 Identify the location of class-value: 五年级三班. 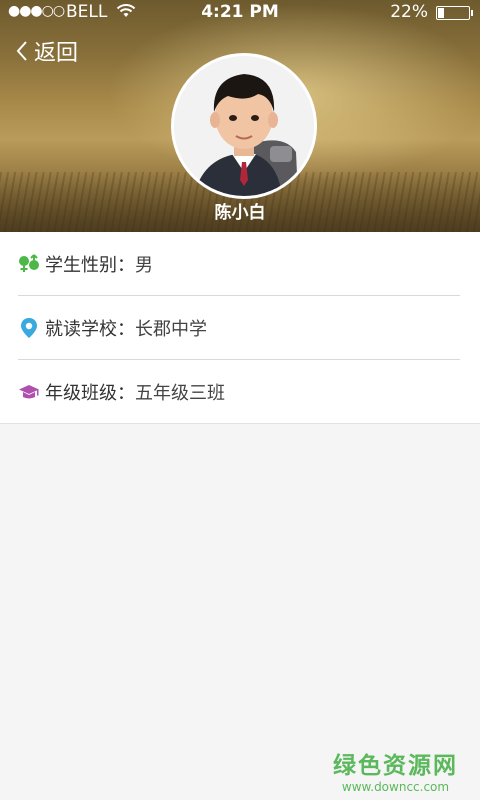
(180, 393).